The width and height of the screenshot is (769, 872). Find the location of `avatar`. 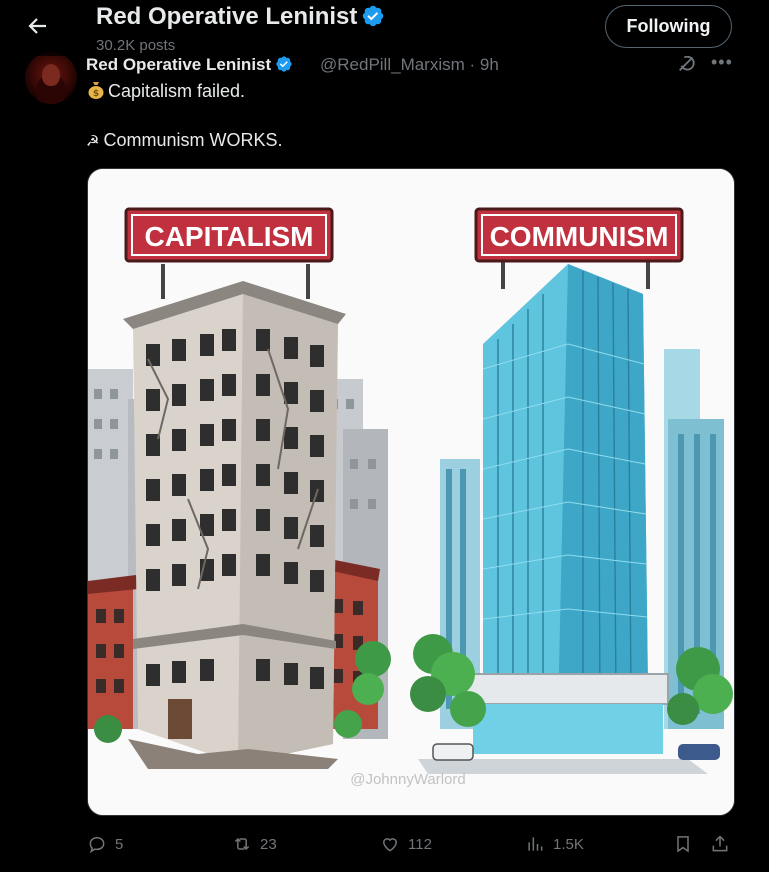

avatar is located at coordinates (51, 78).